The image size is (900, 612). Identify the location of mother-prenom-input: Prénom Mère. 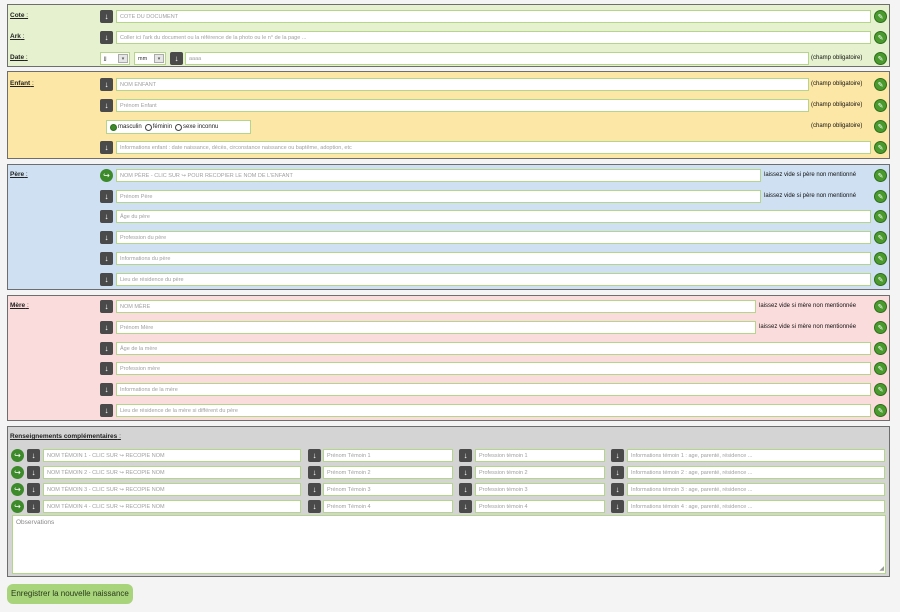
(436, 327).